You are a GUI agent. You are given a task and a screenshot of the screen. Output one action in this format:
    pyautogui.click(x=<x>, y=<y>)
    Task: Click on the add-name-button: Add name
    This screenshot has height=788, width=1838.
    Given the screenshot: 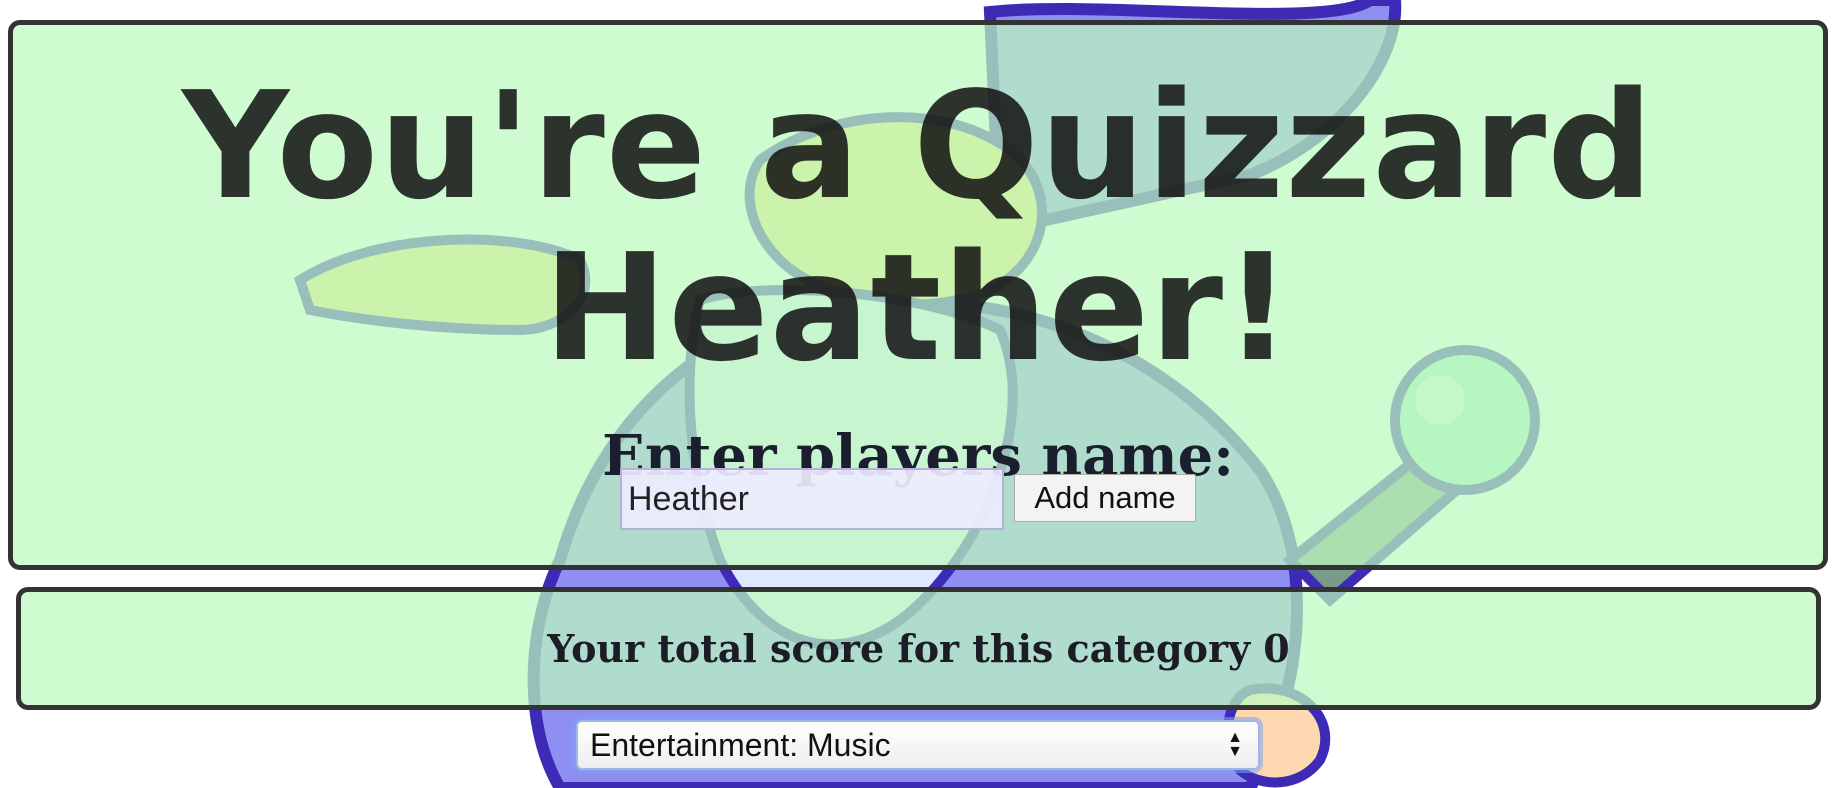 What is the action you would take?
    pyautogui.click(x=1105, y=498)
    